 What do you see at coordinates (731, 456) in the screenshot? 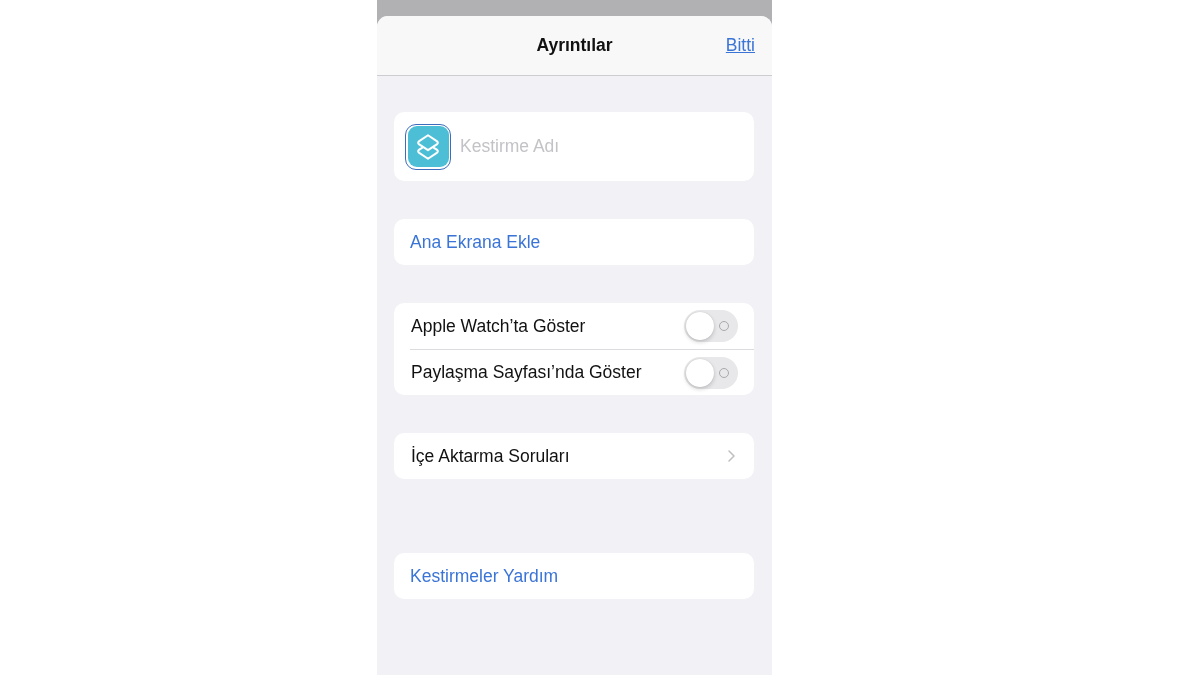
I see `chevron-icon` at bounding box center [731, 456].